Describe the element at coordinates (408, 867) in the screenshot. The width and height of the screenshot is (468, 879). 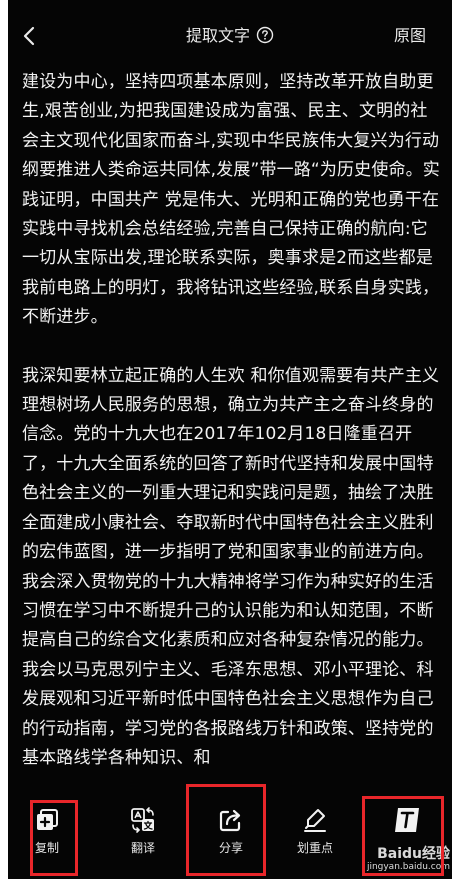
I see `watermark-url: jingyan.baidu.com` at that location.